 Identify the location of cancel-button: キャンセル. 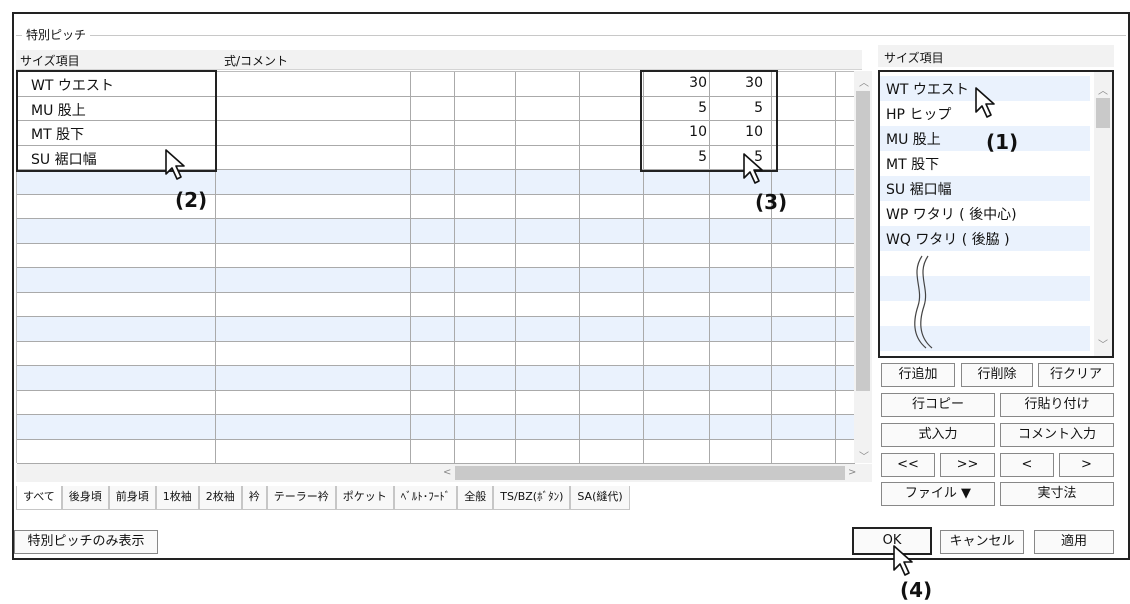
(982, 542).